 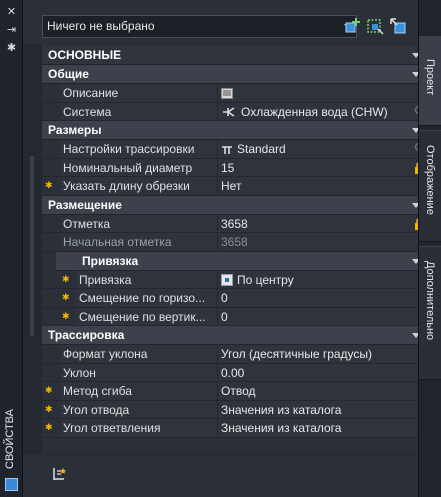 I want to click on scrollbar, so click(x=32, y=246).